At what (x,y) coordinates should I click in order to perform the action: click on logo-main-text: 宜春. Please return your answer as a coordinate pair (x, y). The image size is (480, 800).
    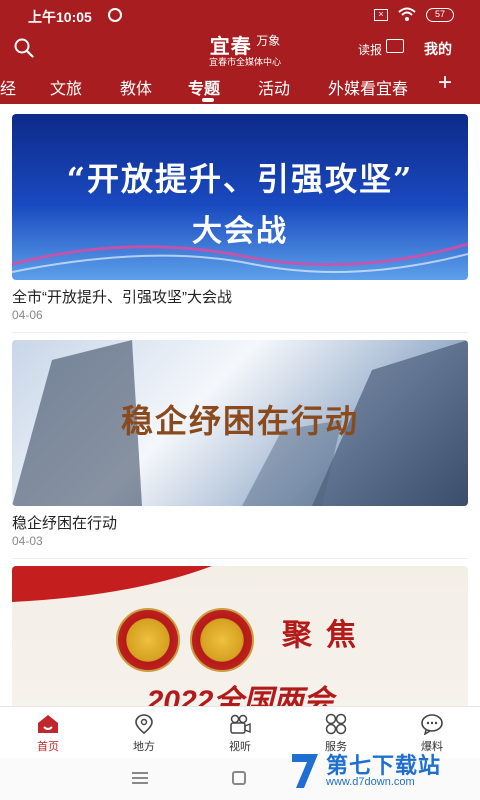
    Looking at the image, I should click on (230, 46).